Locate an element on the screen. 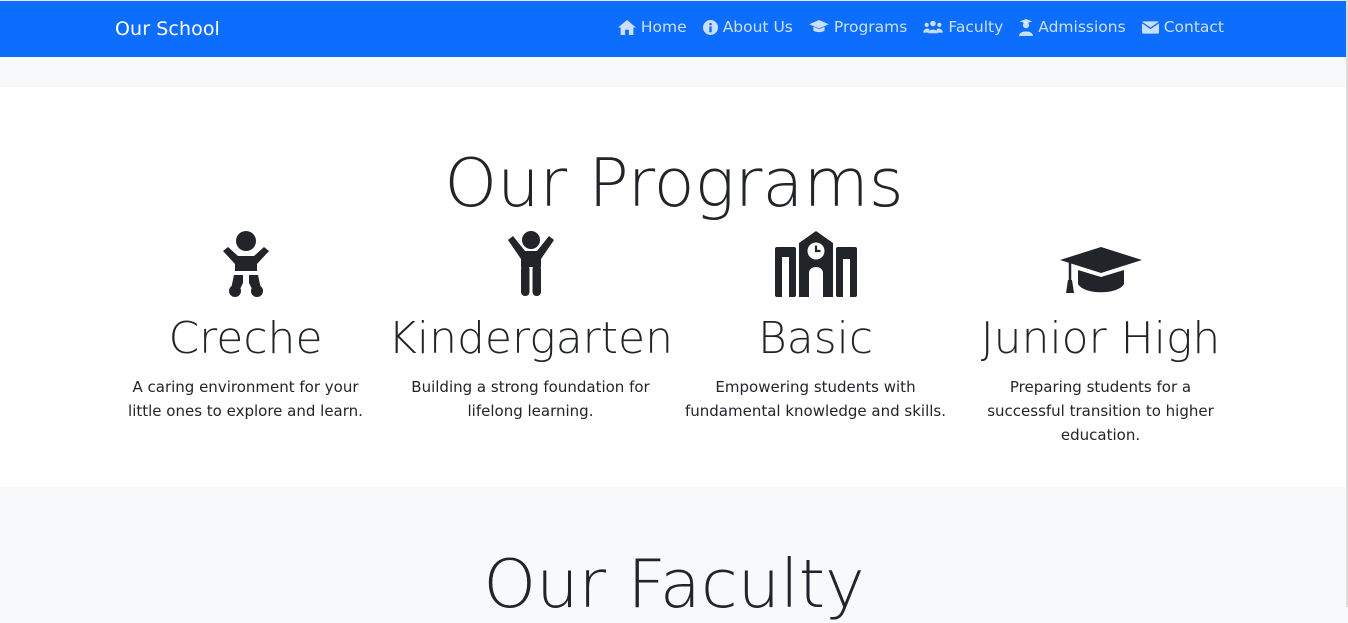 The height and width of the screenshot is (623, 1348). nav-item-contact-label: Contact is located at coordinates (1193, 27).